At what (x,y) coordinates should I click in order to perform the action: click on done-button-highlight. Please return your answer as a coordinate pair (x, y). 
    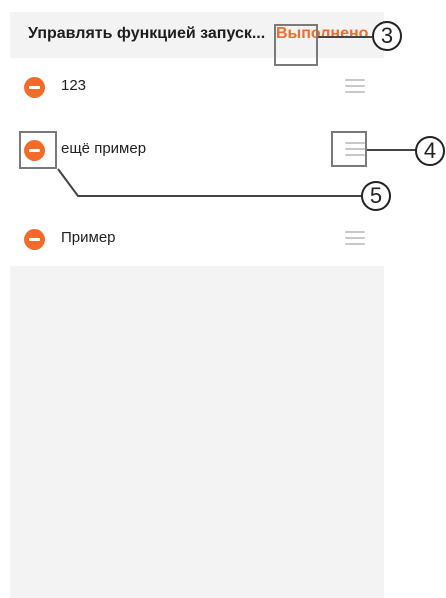
    Looking at the image, I should click on (296, 45).